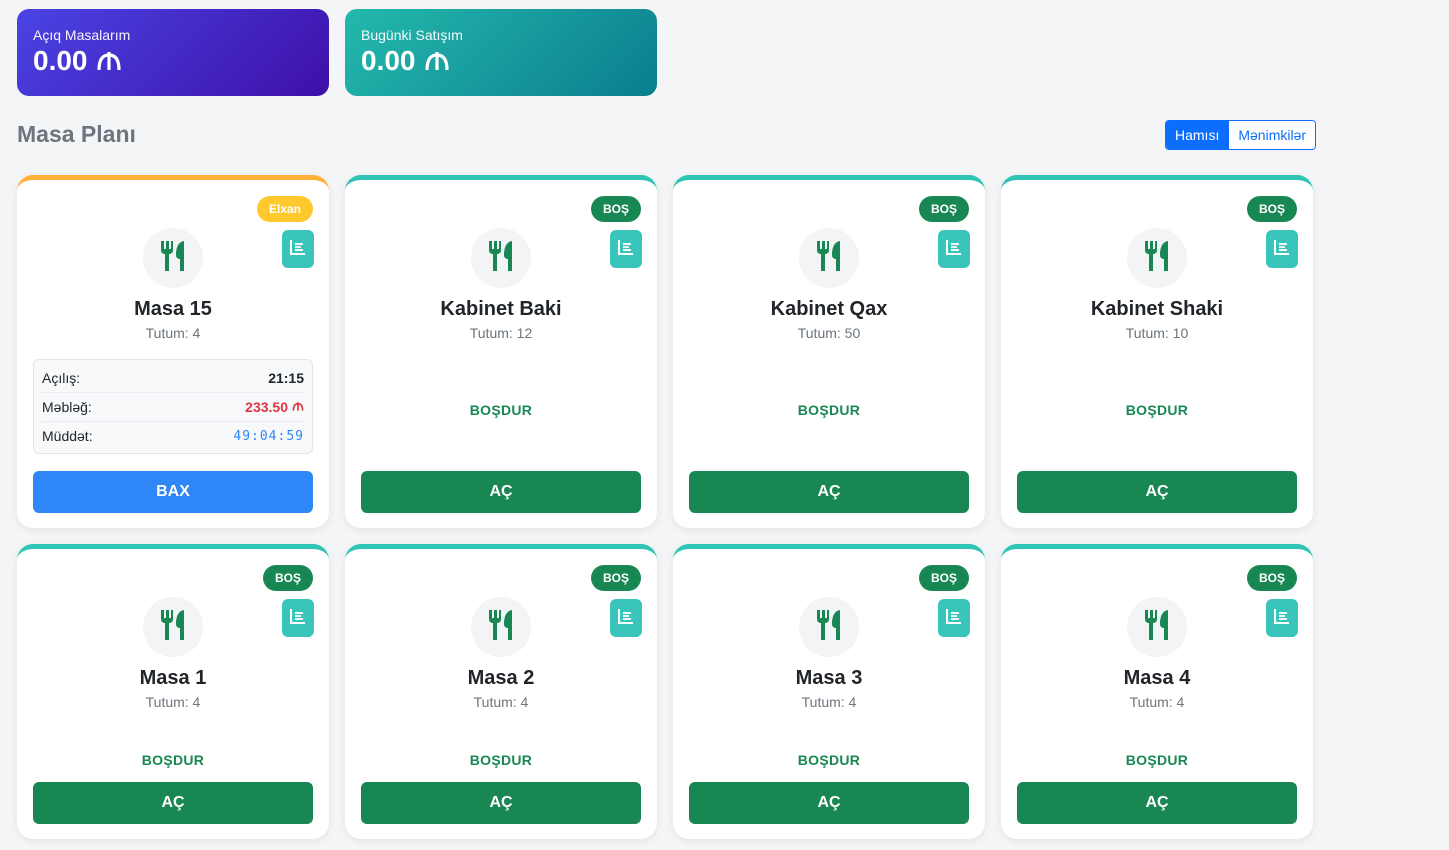 The width and height of the screenshot is (1449, 850). Describe the element at coordinates (829, 351) in the screenshot. I see `table-card-1: BOŞ Kabinet Qax Tutum: 50 BOŞDUR AÇ` at that location.